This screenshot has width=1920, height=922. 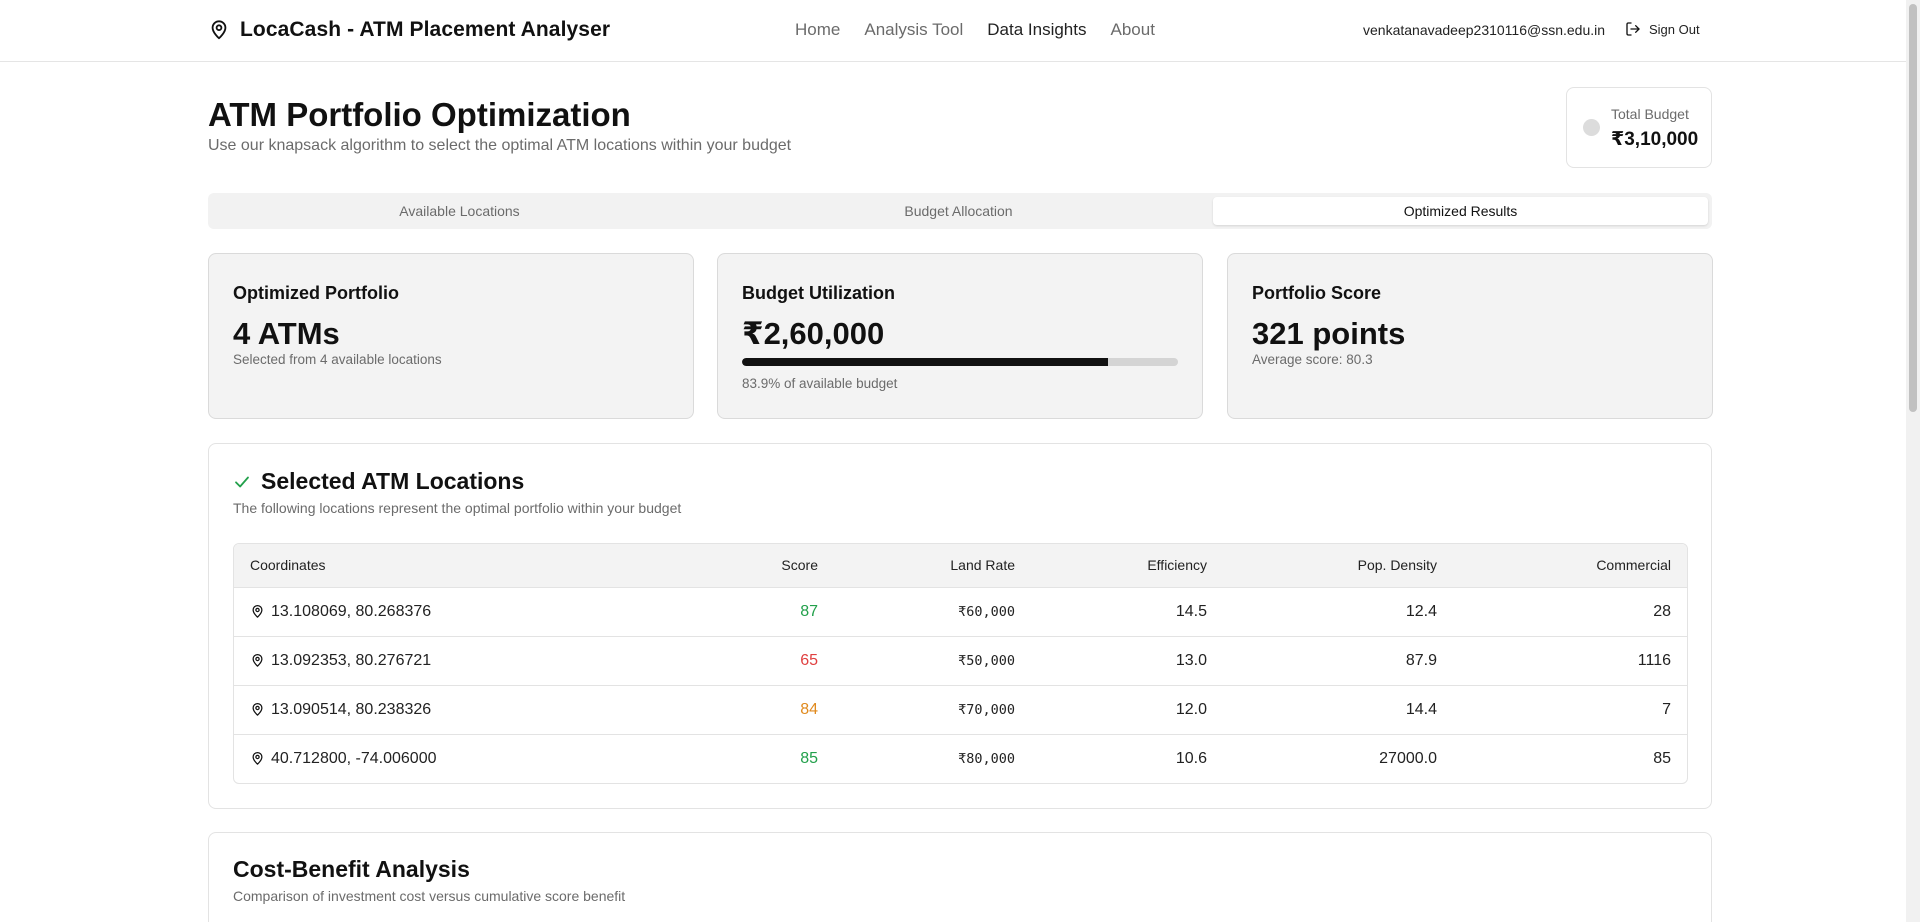 What do you see at coordinates (1655, 139) in the screenshot?
I see `total-budget-value: ₹3,10,000` at bounding box center [1655, 139].